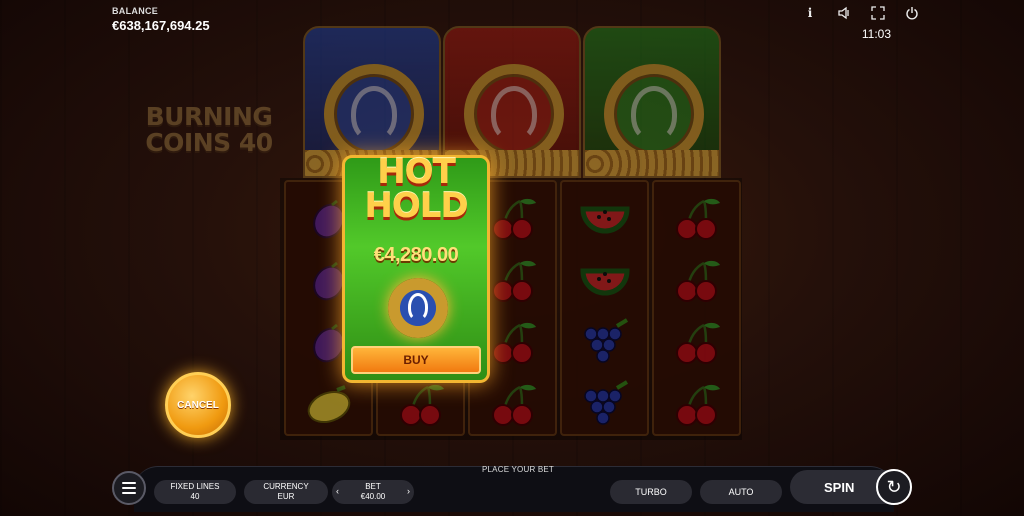 The width and height of the screenshot is (1024, 516). What do you see at coordinates (416, 267) in the screenshot?
I see `hot-hold-offer: HOT HOLD €4,280.00 BUY` at bounding box center [416, 267].